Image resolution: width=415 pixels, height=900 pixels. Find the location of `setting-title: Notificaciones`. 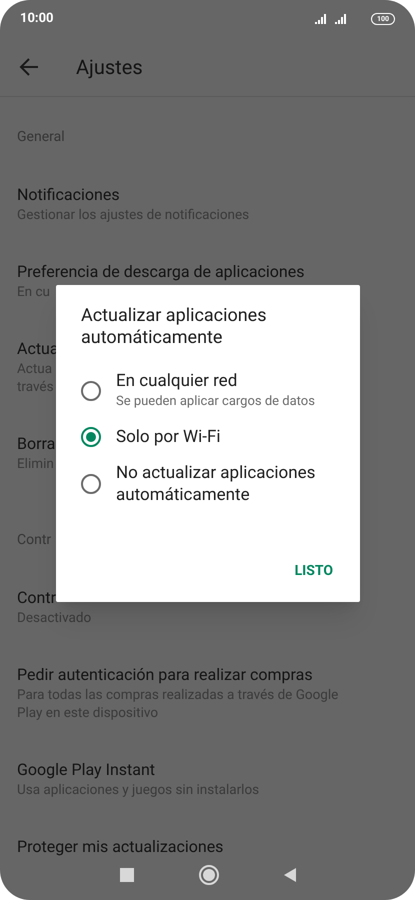

setting-title: Notificaciones is located at coordinates (68, 195).